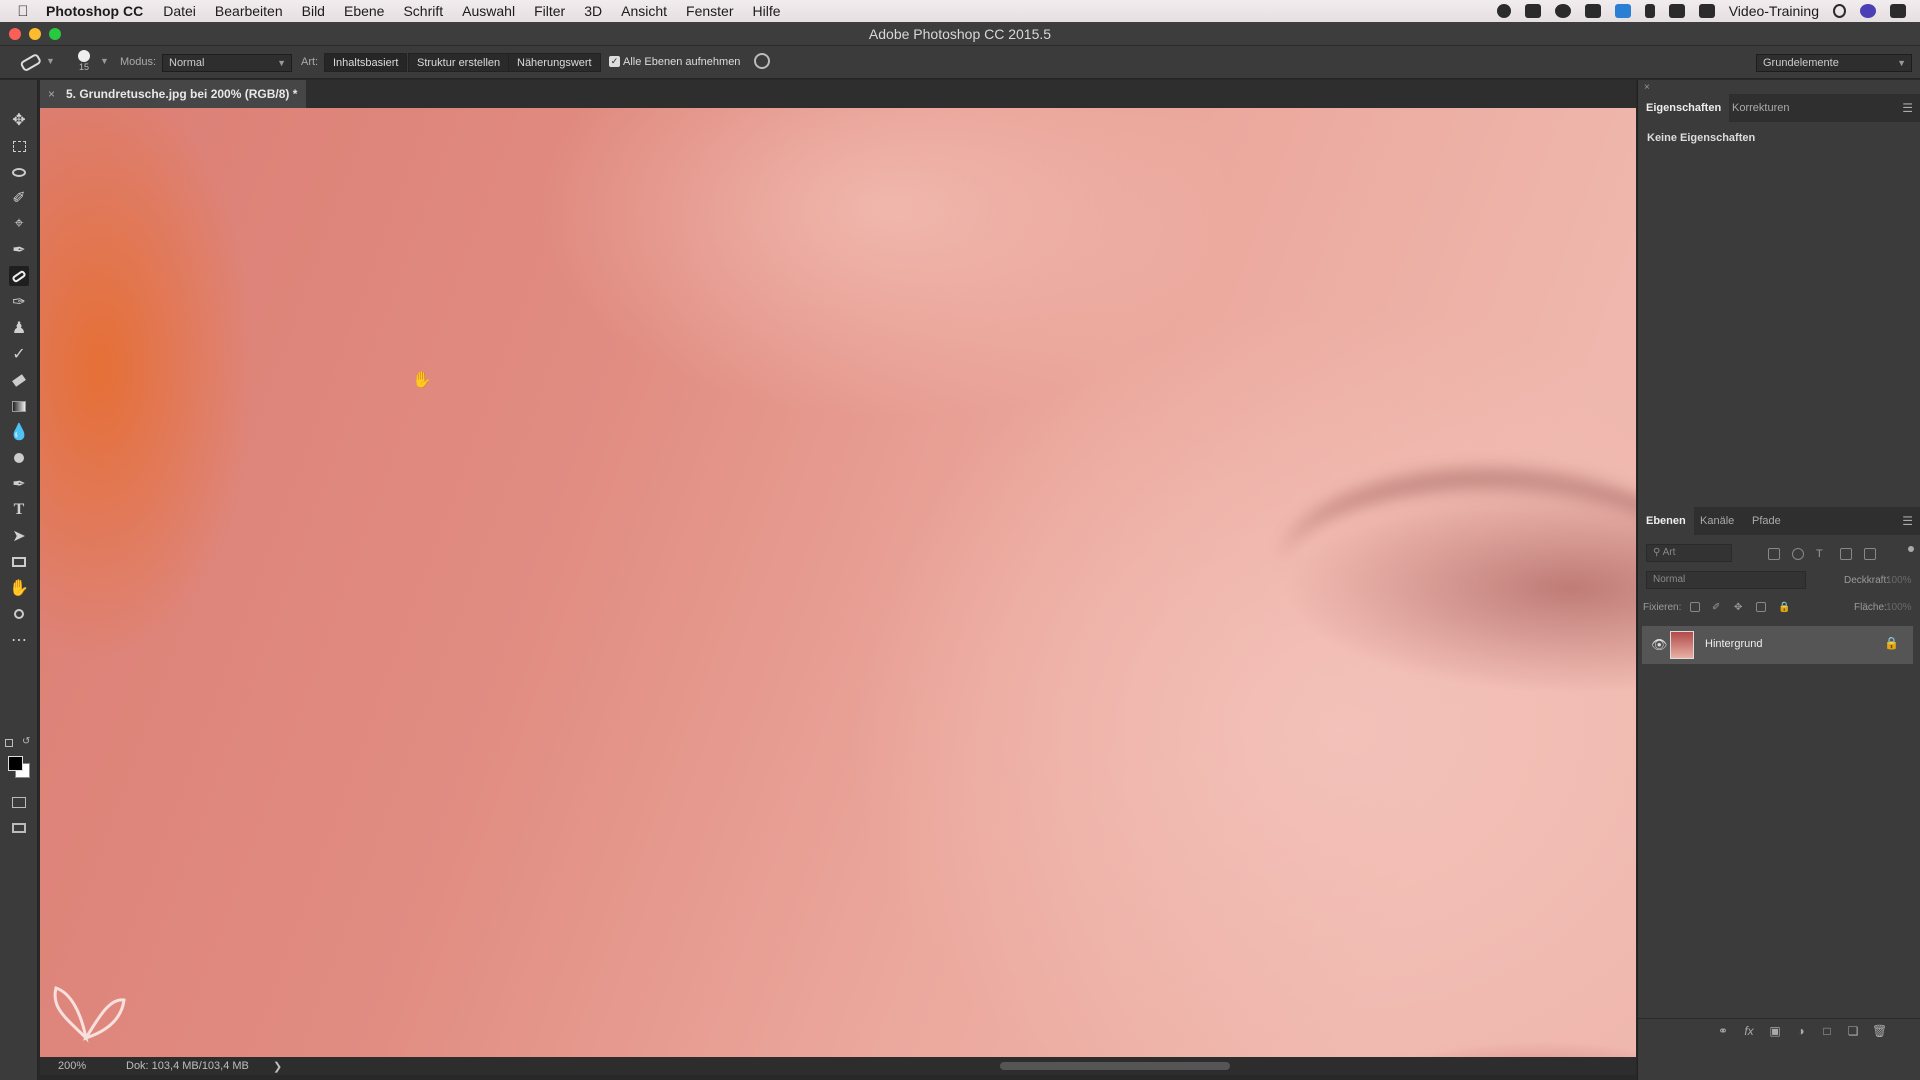 The height and width of the screenshot is (1080, 1920). What do you see at coordinates (1684, 108) in the screenshot?
I see `tab-eigenschaften: Eigenschaften` at bounding box center [1684, 108].